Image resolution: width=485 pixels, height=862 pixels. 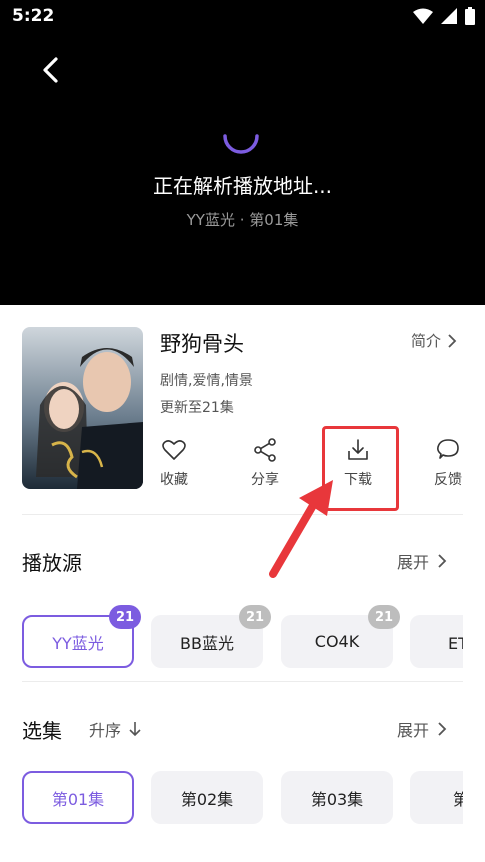 I want to click on heart-icon, so click(x=174, y=450).